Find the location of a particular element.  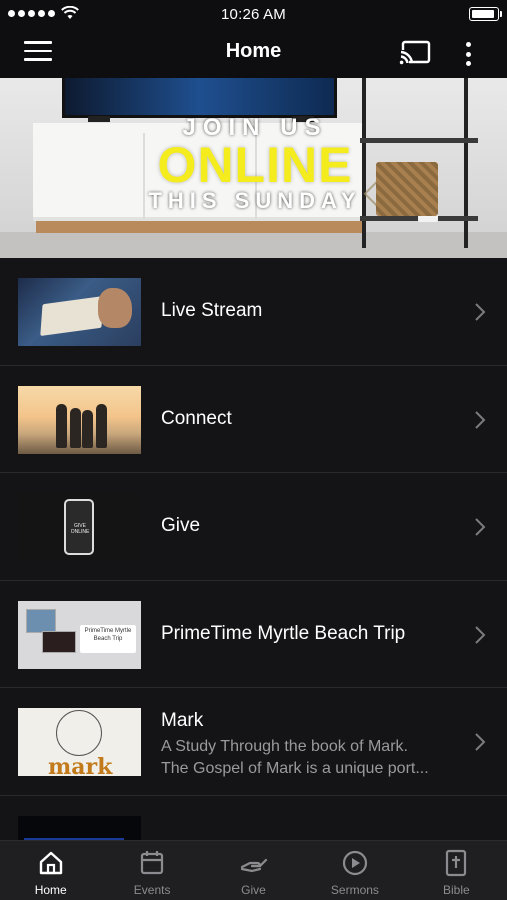

trip-collage-thumbnail: PrimeTime Myrtle Beach Trip is located at coordinates (79, 634).